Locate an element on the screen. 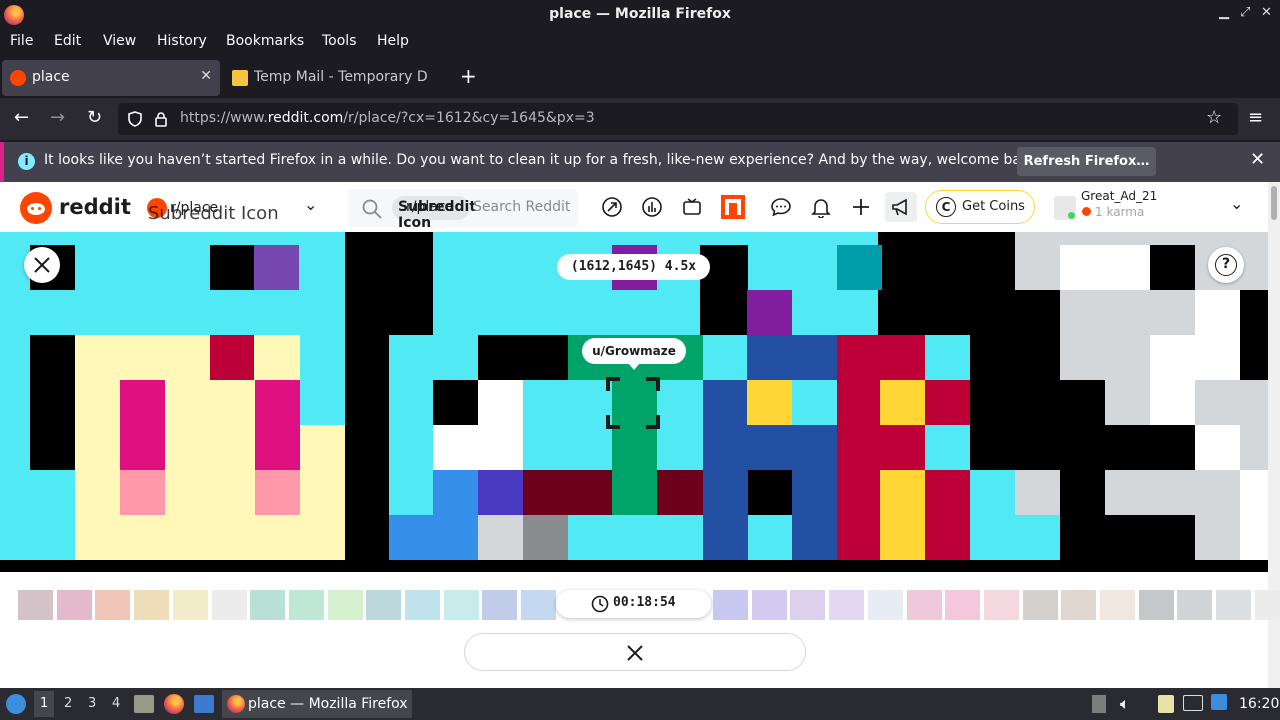 The height and width of the screenshot is (720, 1280). menu-file: File is located at coordinates (21, 41).